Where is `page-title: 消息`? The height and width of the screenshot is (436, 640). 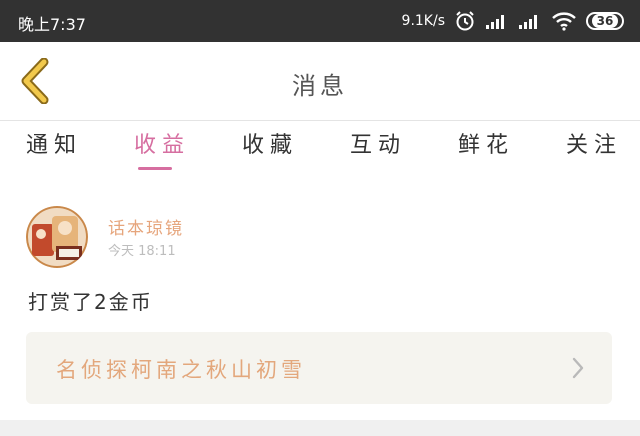
page-title: 消息 is located at coordinates (320, 86).